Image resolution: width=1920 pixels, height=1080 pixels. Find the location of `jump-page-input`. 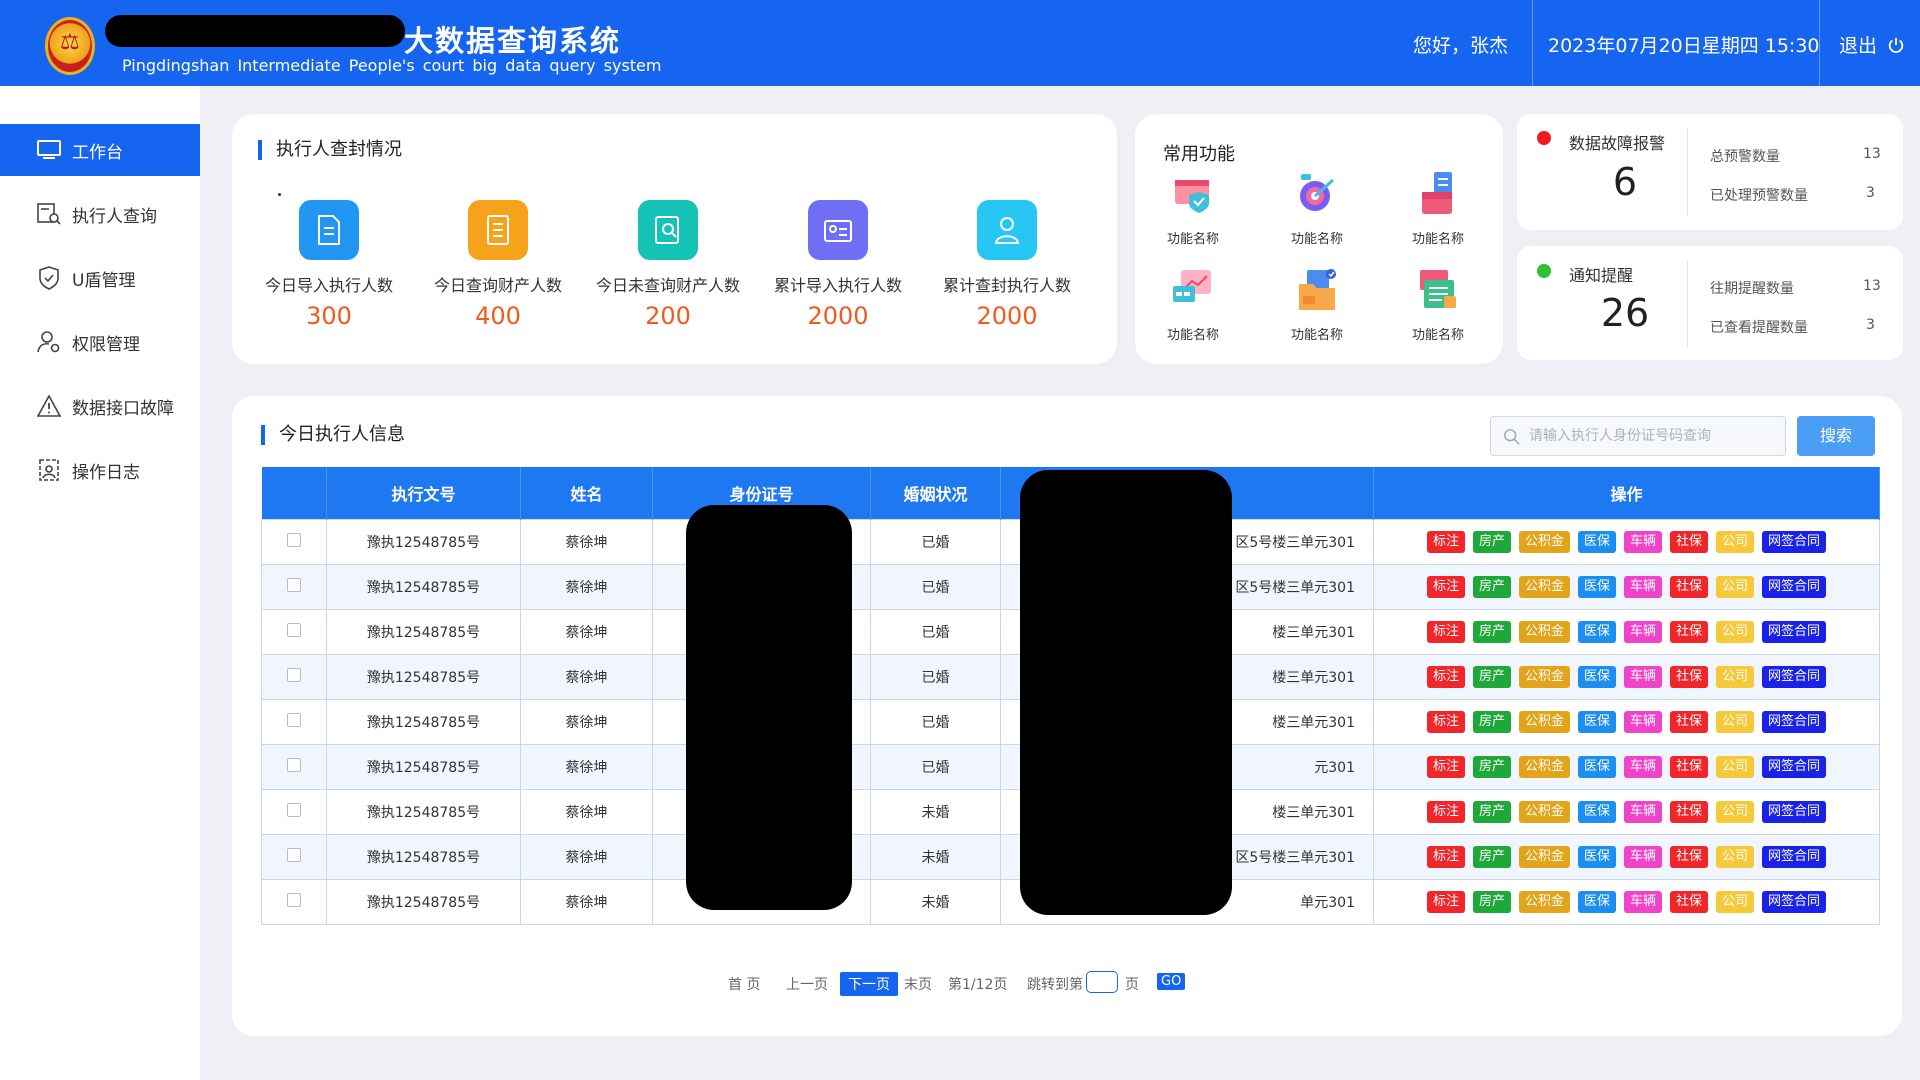

jump-page-input is located at coordinates (1102, 982).